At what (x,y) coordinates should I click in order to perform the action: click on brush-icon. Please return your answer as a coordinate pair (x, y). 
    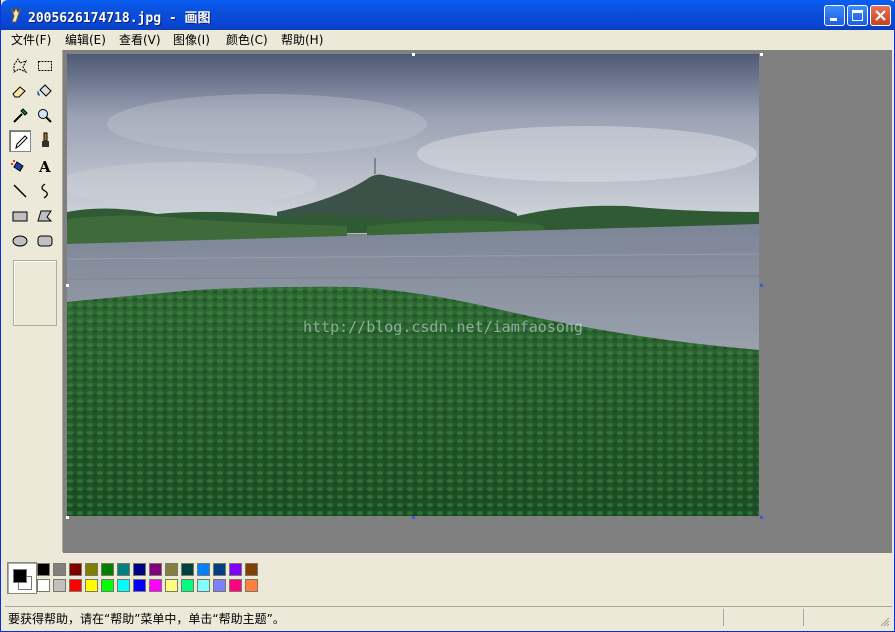
    Looking at the image, I should click on (45, 139).